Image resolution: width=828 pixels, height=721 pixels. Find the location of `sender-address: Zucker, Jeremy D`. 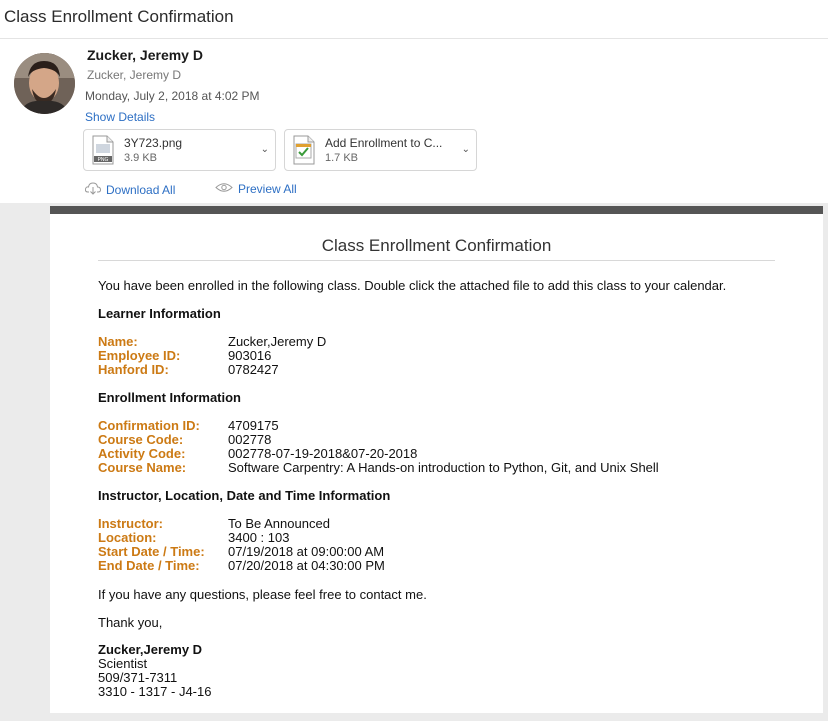

sender-address: Zucker, Jeremy D is located at coordinates (134, 75).